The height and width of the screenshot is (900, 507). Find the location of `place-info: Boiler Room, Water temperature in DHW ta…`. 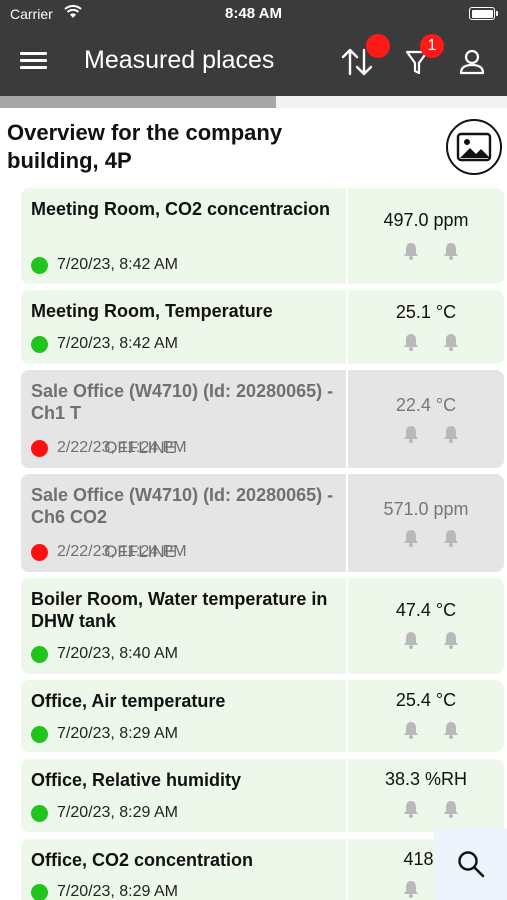

place-info: Boiler Room, Water temperature in DHW ta… is located at coordinates (183, 626).